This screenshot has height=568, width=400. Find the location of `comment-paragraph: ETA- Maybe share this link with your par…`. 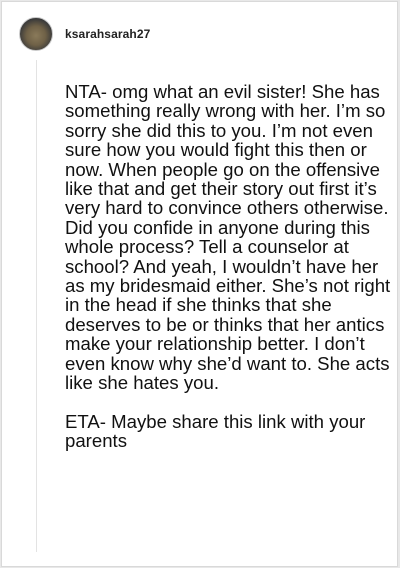

comment-paragraph: ETA- Maybe share this link with your par… is located at coordinates (215, 431).